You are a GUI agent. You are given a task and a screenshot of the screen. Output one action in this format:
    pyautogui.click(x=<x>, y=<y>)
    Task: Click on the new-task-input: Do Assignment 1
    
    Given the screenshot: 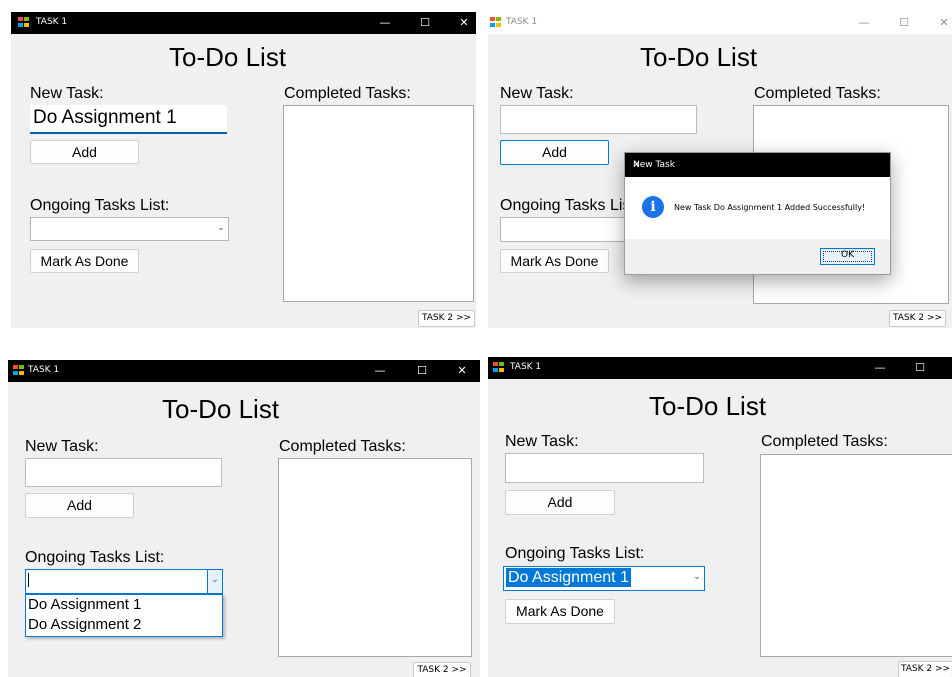 What is the action you would take?
    pyautogui.click(x=128, y=119)
    